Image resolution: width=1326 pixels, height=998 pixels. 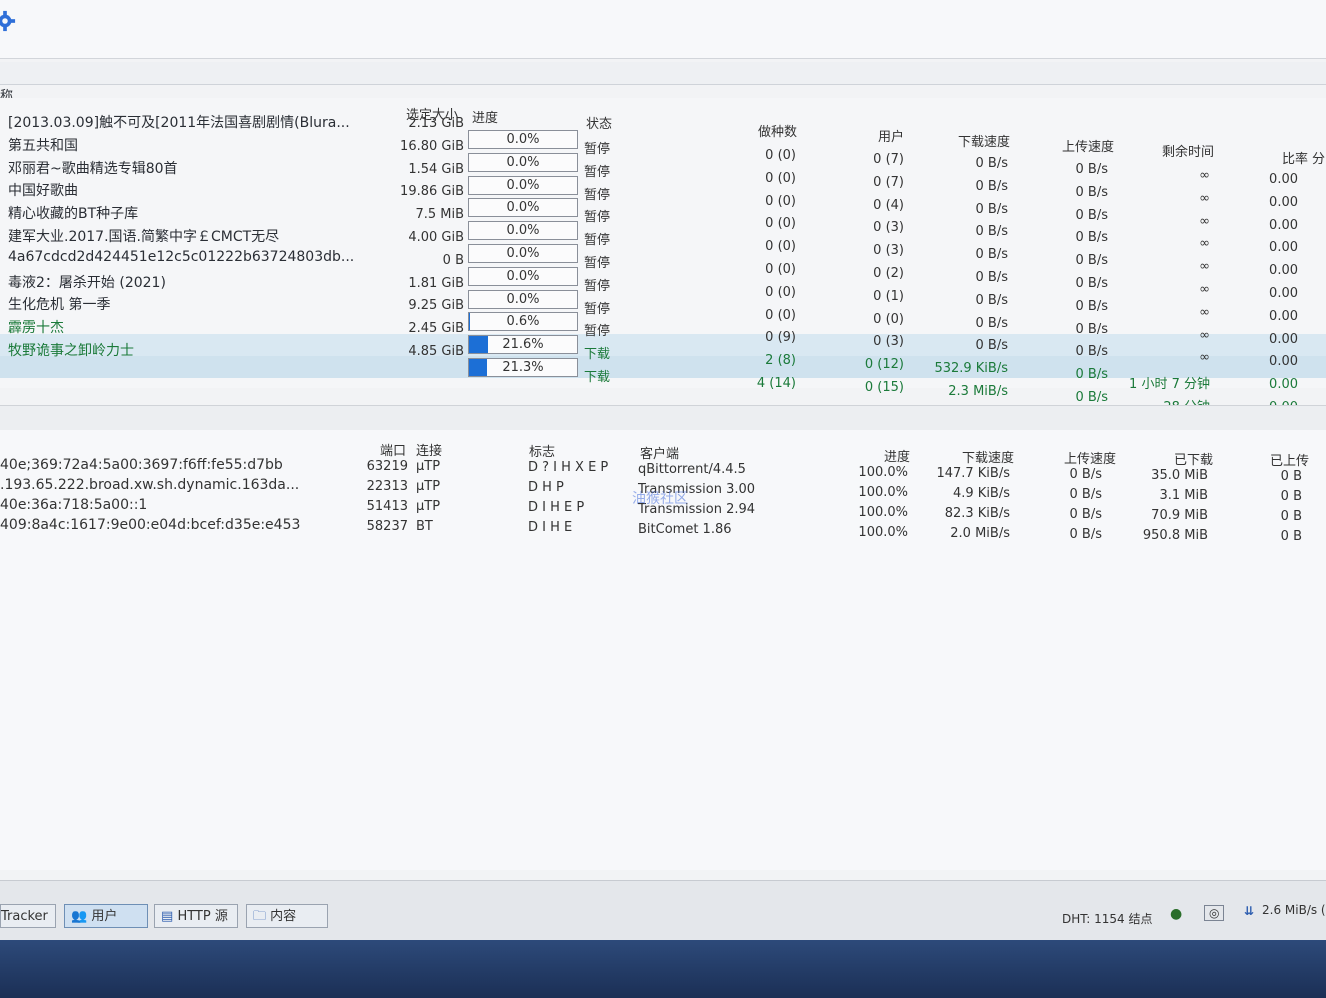 What do you see at coordinates (978, 391) in the screenshot?
I see `torrent-down-speed: 2.3 MiB/s` at bounding box center [978, 391].